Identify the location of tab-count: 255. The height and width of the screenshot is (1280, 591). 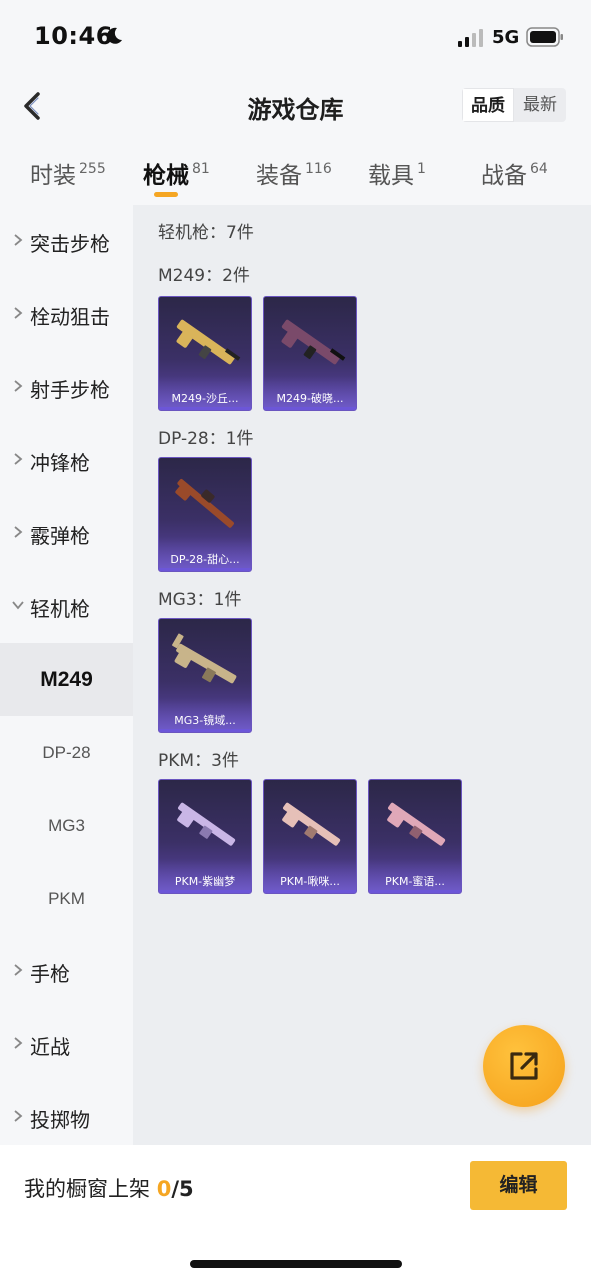
(92, 169).